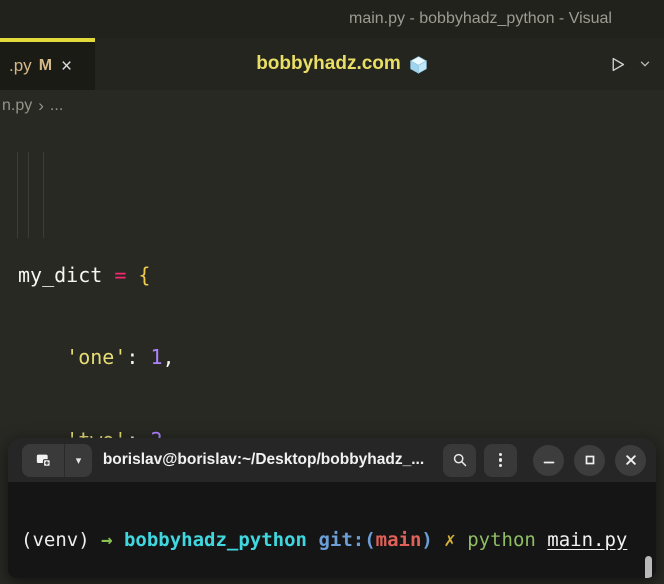 This screenshot has height=584, width=664. I want to click on search-icon, so click(460, 460).